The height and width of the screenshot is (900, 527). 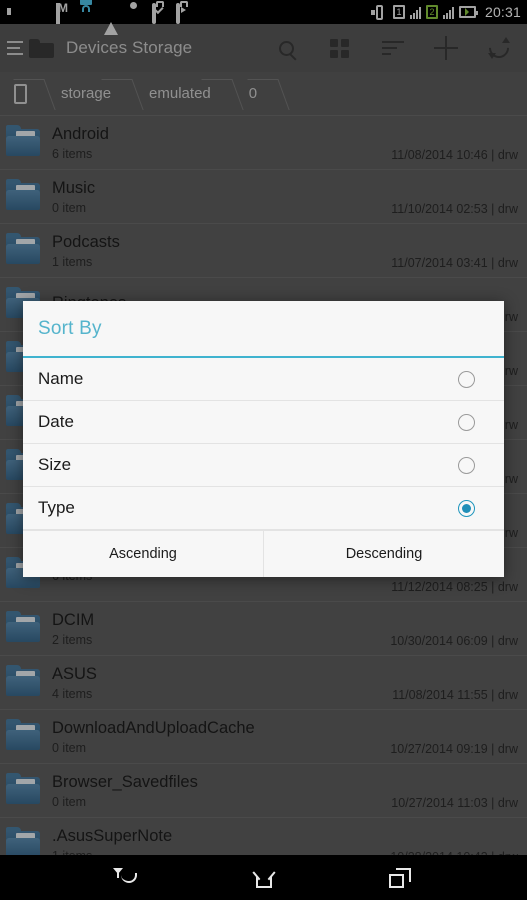 I want to click on radio-button-date, so click(x=466, y=422).